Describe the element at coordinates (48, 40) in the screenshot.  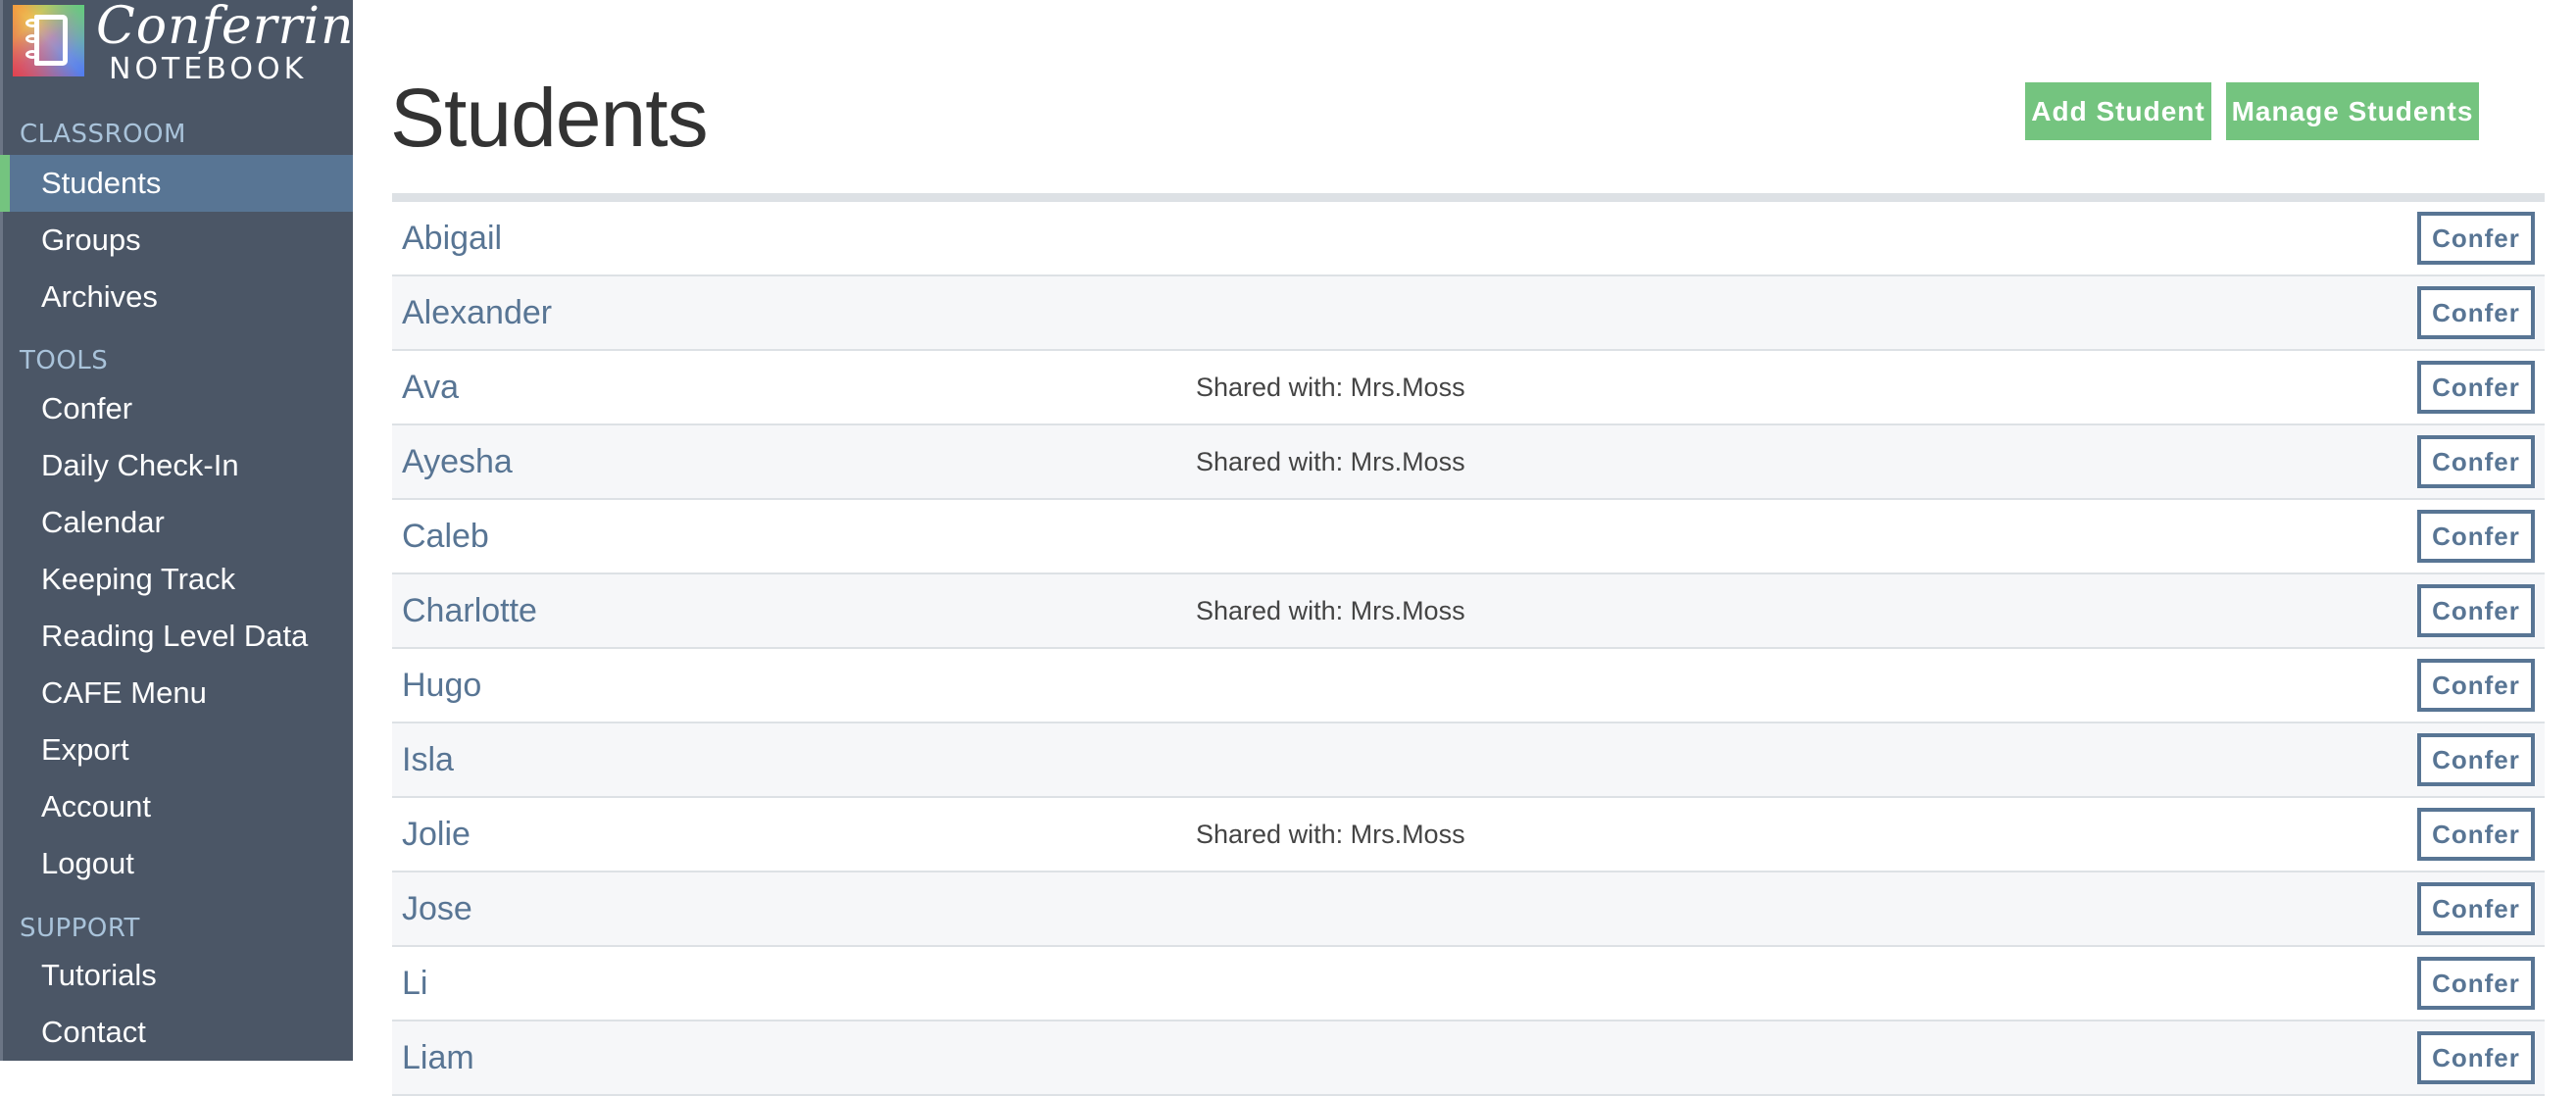
I see `notebook-logo-icon` at that location.